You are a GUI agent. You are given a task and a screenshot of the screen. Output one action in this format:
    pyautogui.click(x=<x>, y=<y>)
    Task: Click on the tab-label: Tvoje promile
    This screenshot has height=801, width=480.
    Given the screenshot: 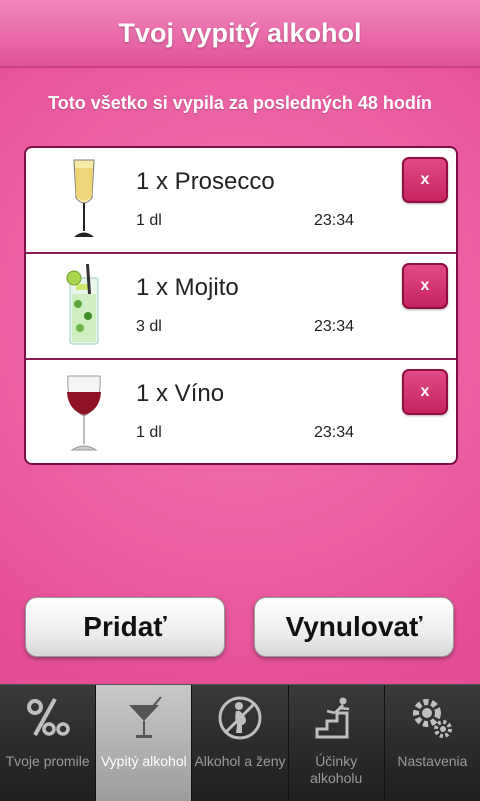 What is the action you would take?
    pyautogui.click(x=47, y=761)
    